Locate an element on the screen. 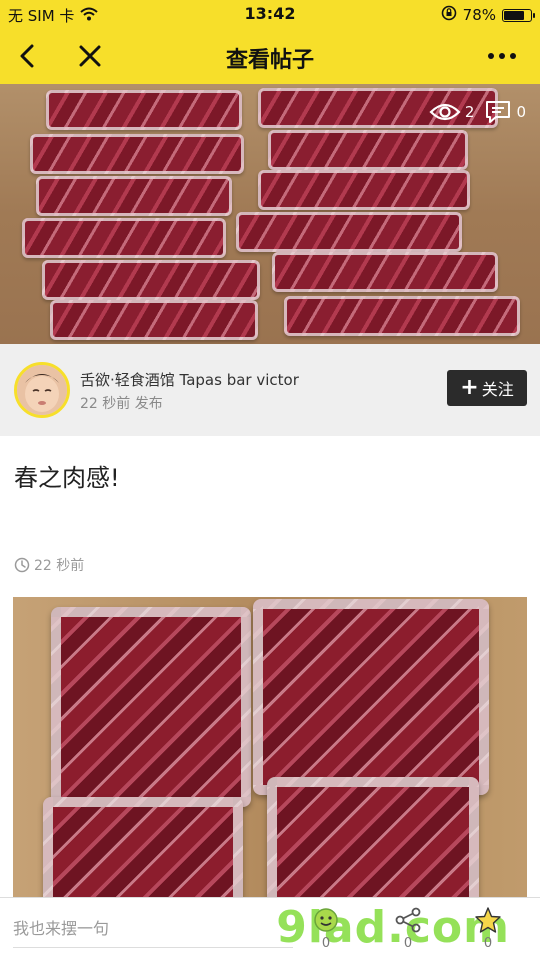  post-timestamp: 22 秒前 is located at coordinates (49, 565).